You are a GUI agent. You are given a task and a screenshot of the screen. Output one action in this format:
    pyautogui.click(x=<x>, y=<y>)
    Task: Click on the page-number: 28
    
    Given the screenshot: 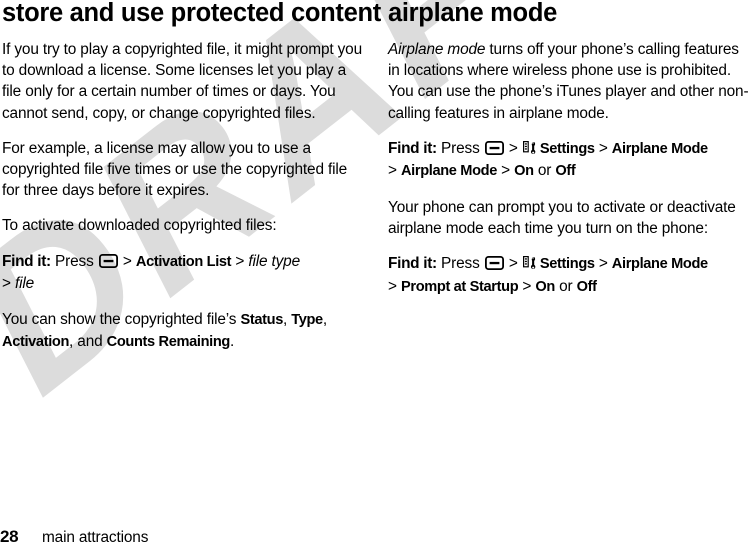 What is the action you would take?
    pyautogui.click(x=9, y=536)
    